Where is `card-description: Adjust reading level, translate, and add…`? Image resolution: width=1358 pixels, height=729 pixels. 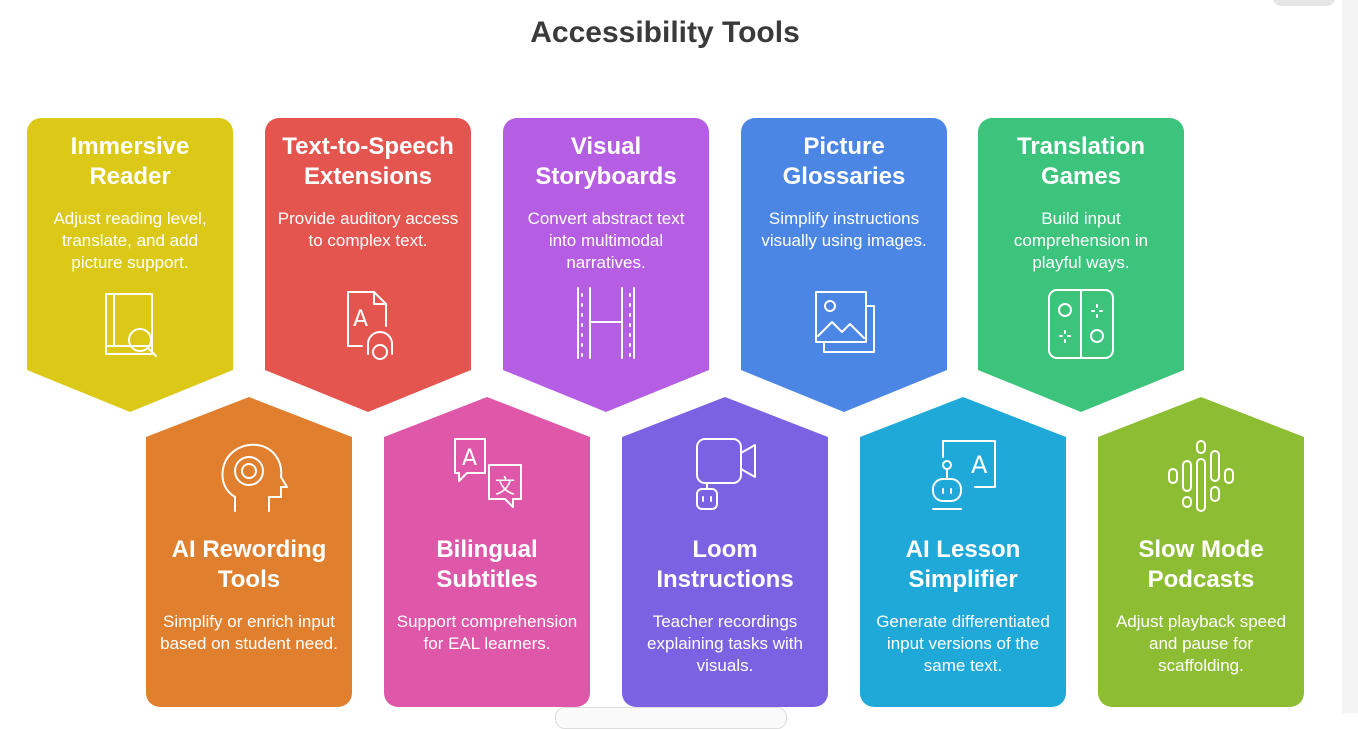 card-description: Adjust reading level, translate, and add… is located at coordinates (130, 240).